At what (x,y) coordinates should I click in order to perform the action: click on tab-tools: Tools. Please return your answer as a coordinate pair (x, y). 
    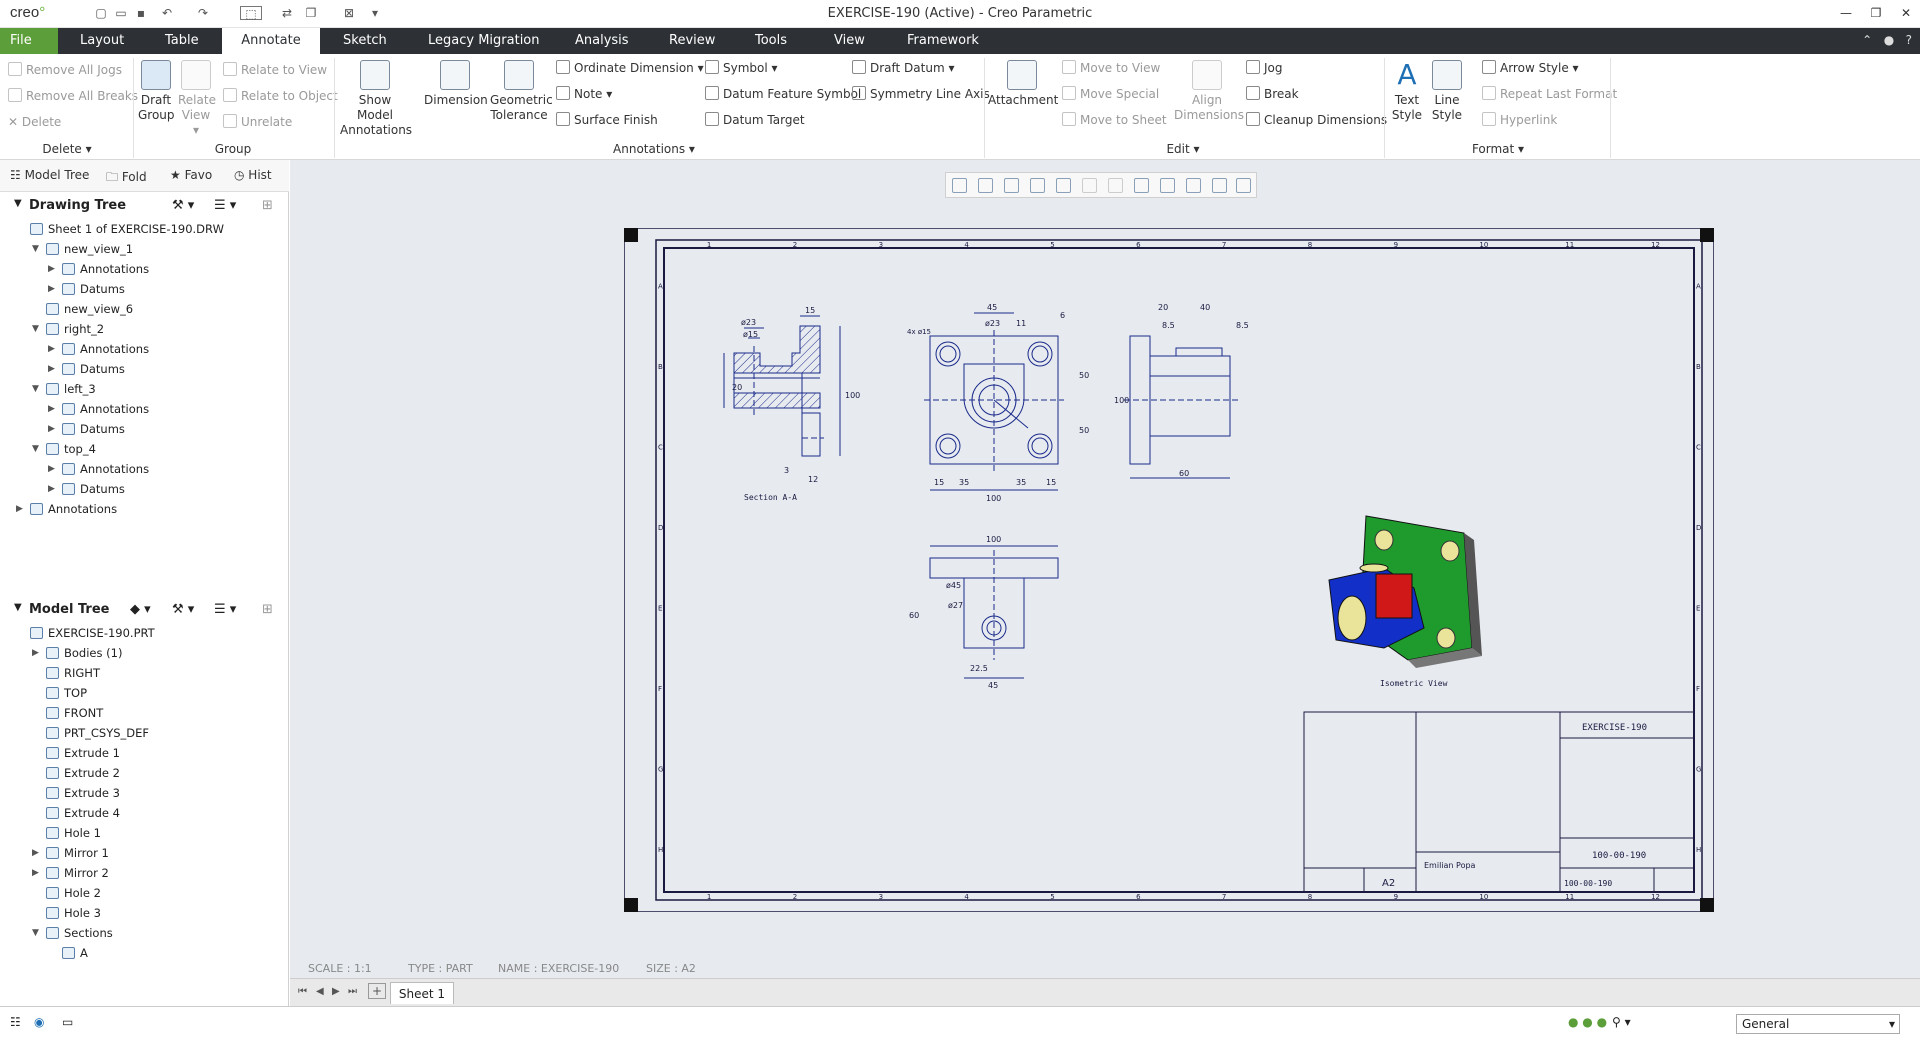
    Looking at the image, I should click on (771, 41).